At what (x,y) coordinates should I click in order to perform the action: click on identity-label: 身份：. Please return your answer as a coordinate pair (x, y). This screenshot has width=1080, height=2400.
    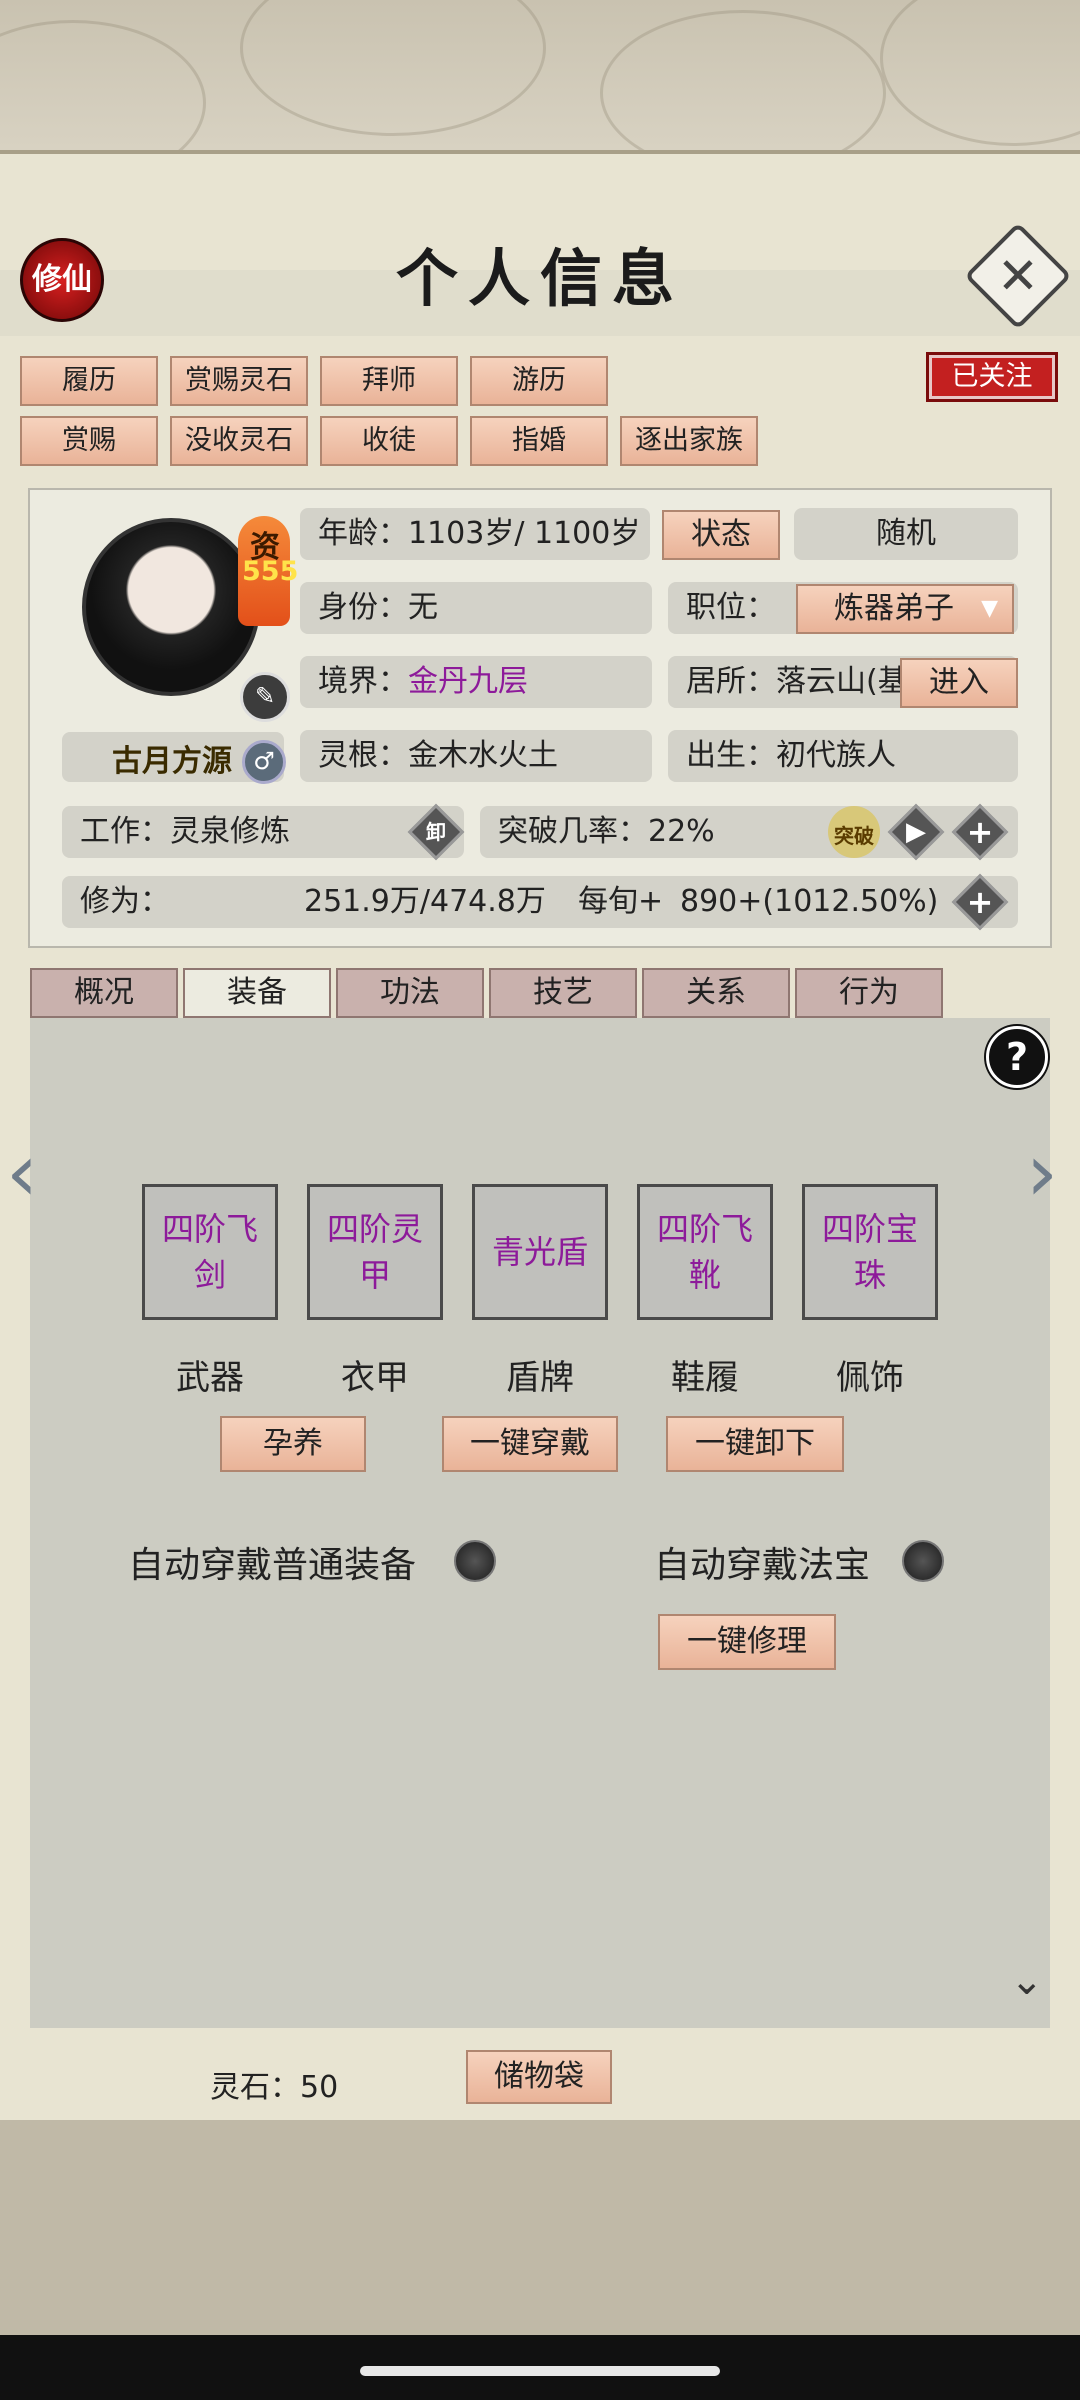
    Looking at the image, I should click on (363, 607).